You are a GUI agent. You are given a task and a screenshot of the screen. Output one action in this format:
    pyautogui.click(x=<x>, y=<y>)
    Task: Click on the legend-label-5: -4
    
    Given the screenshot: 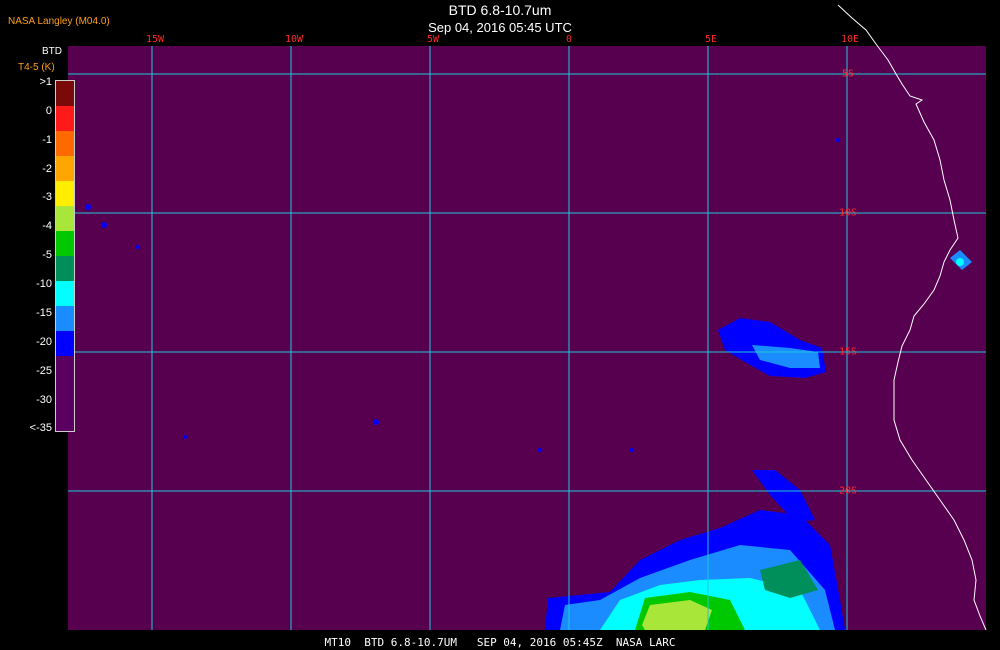 What is the action you would take?
    pyautogui.click(x=47, y=226)
    